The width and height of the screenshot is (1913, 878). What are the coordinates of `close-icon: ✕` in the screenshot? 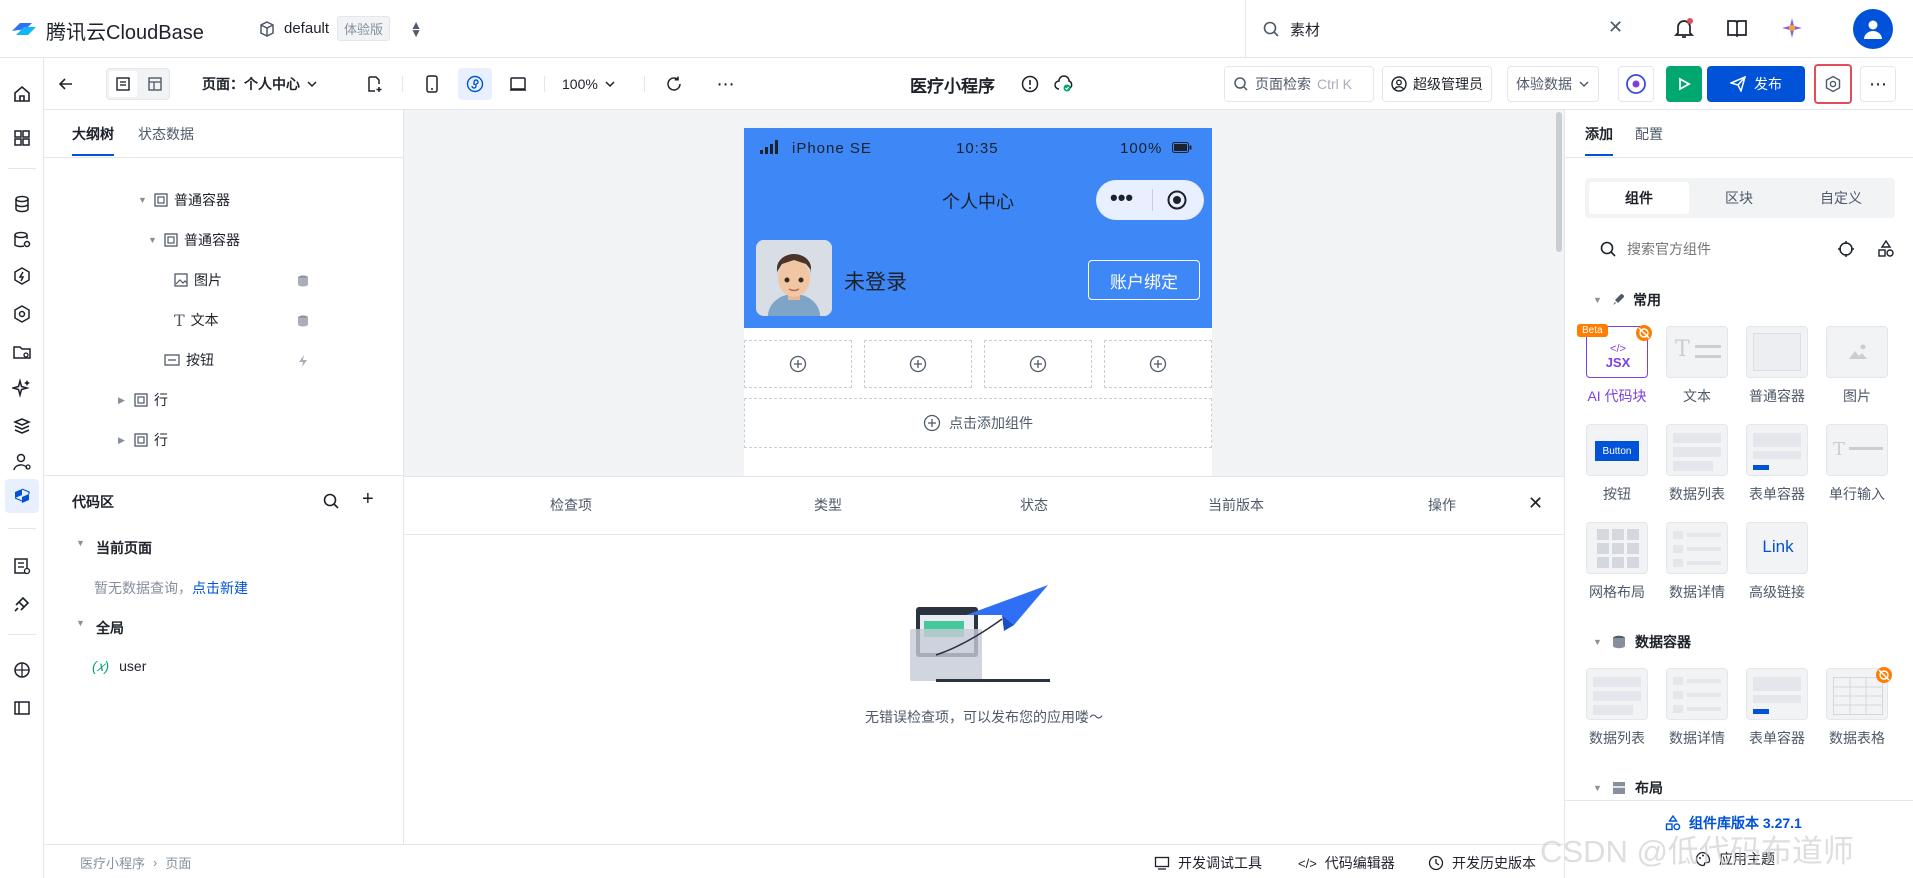 It's located at (1535, 503).